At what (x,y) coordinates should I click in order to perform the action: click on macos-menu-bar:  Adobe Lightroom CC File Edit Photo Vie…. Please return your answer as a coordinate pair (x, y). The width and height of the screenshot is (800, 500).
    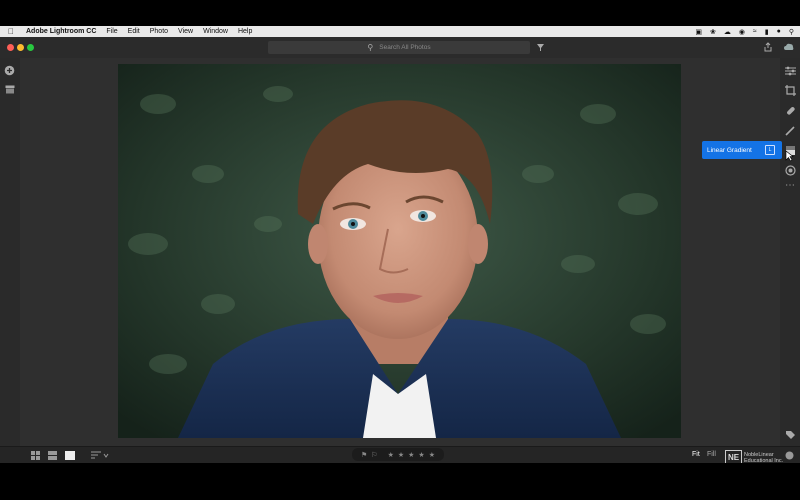
    Looking at the image, I should click on (400, 31).